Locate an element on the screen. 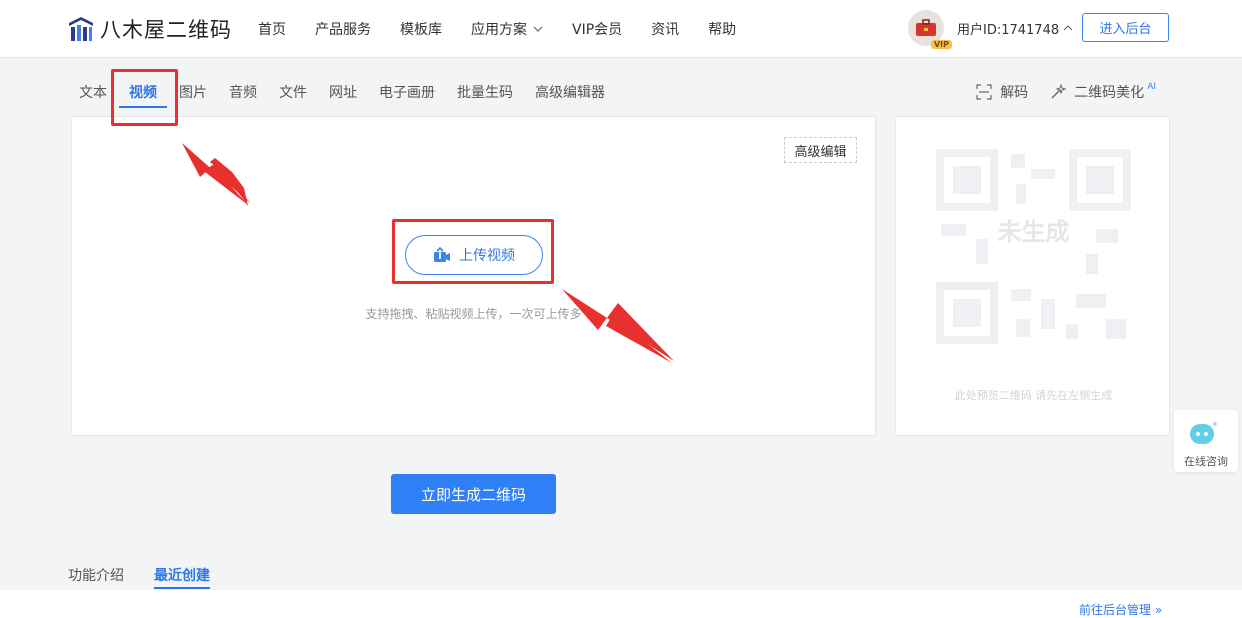 This screenshot has height=618, width=1242. tab-audio: 音频 is located at coordinates (243, 95).